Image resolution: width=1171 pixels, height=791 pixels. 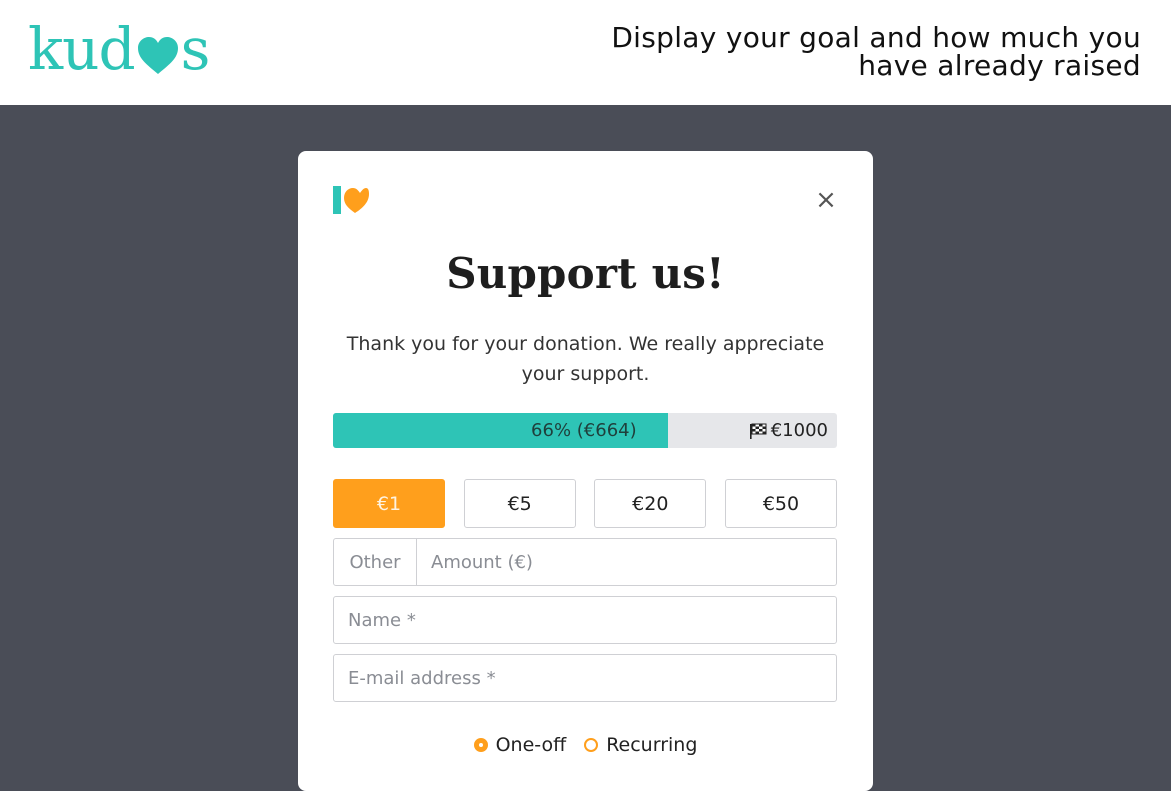 I want to click on checkered-flag-icon, so click(x=758, y=431).